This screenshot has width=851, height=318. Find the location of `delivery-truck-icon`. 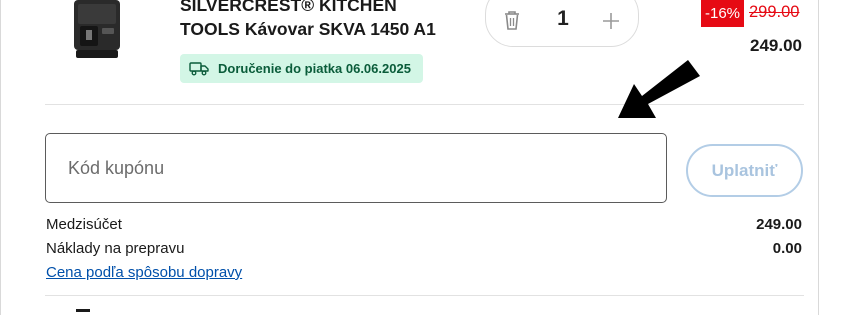

delivery-truck-icon is located at coordinates (199, 69).